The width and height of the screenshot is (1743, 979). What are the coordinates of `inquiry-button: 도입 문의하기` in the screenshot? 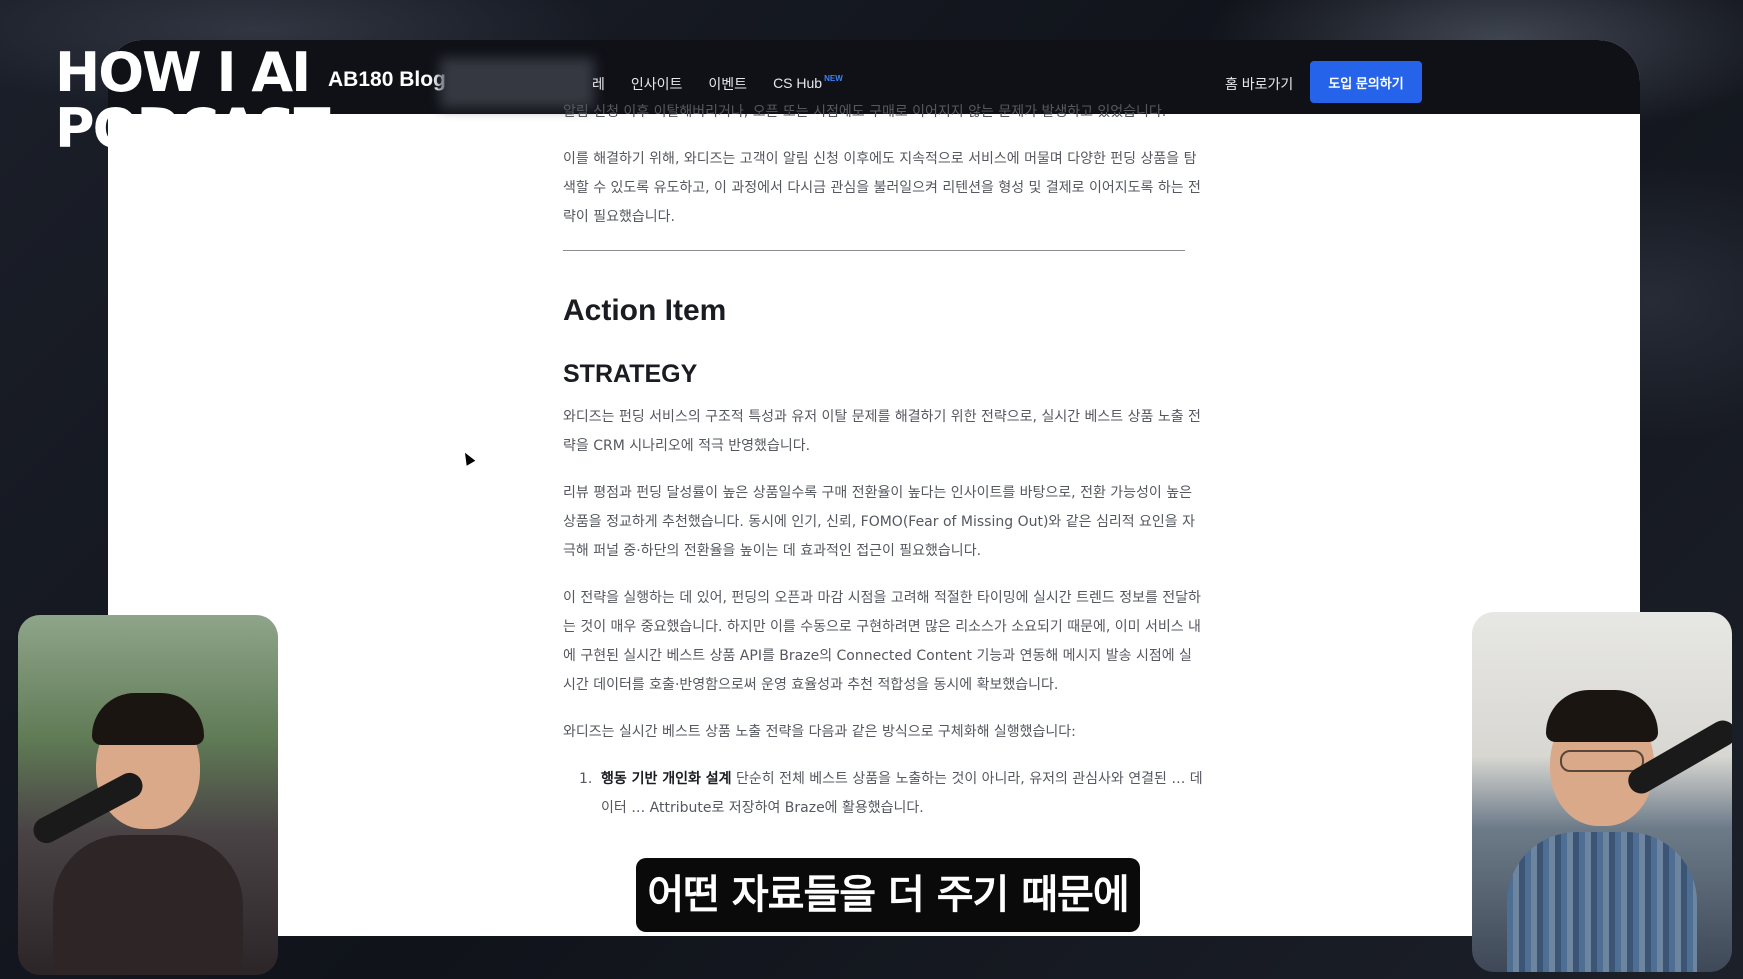 It's located at (1366, 82).